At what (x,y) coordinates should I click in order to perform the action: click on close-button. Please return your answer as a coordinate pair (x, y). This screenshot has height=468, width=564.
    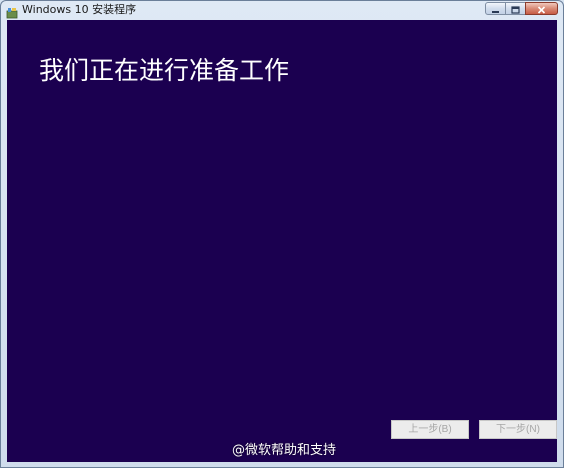
    Looking at the image, I should click on (541, 8).